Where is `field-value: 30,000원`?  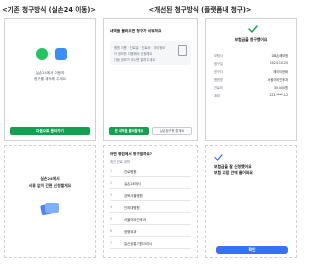 field-value: 30,000원 is located at coordinates (280, 88).